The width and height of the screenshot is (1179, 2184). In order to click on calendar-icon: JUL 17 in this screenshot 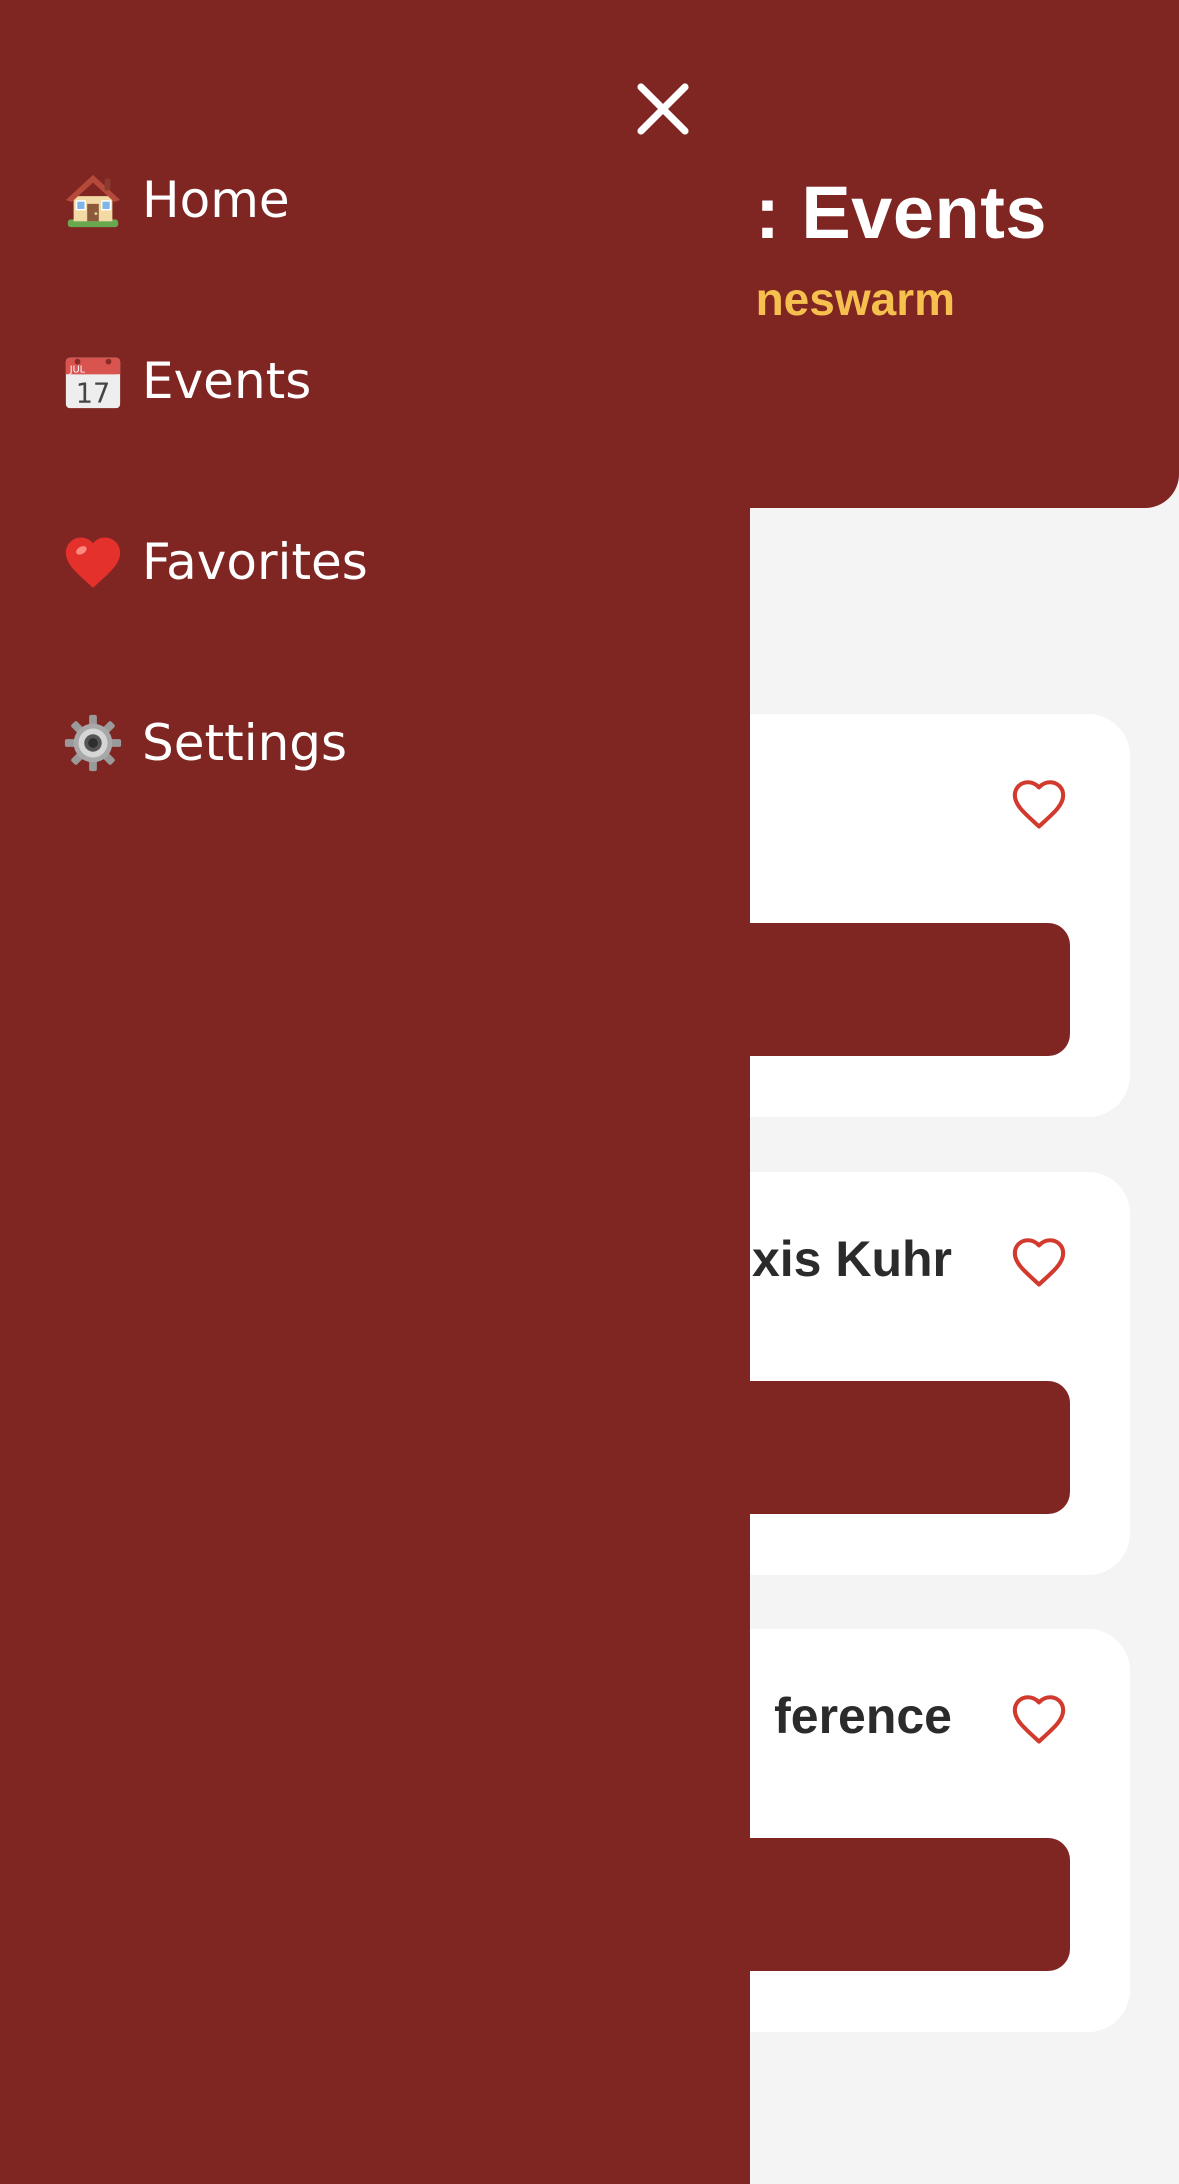, I will do `click(93, 381)`.